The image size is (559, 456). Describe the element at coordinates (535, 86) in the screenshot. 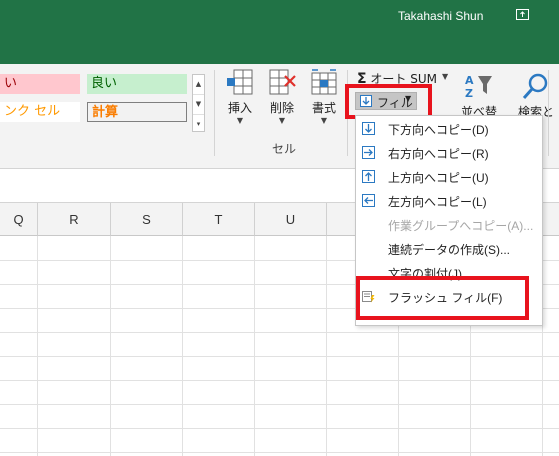

I see `magnifier-icon` at that location.